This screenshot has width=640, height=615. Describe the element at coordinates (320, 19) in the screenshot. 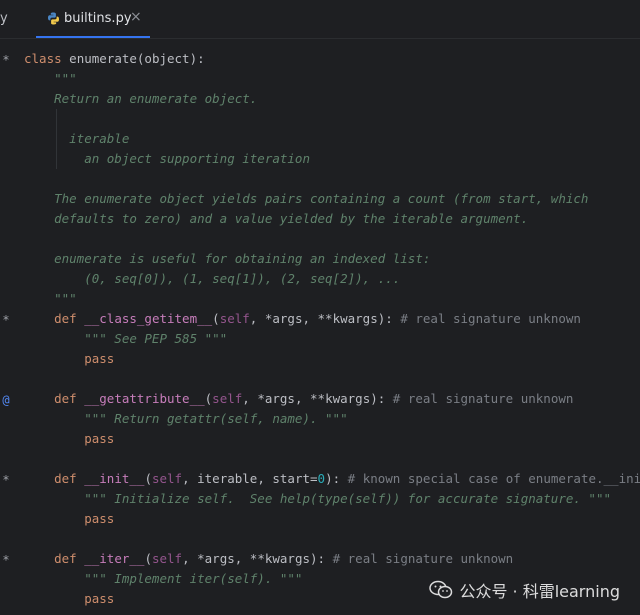

I see `editor-tab-bar: y builtins.py ×` at that location.